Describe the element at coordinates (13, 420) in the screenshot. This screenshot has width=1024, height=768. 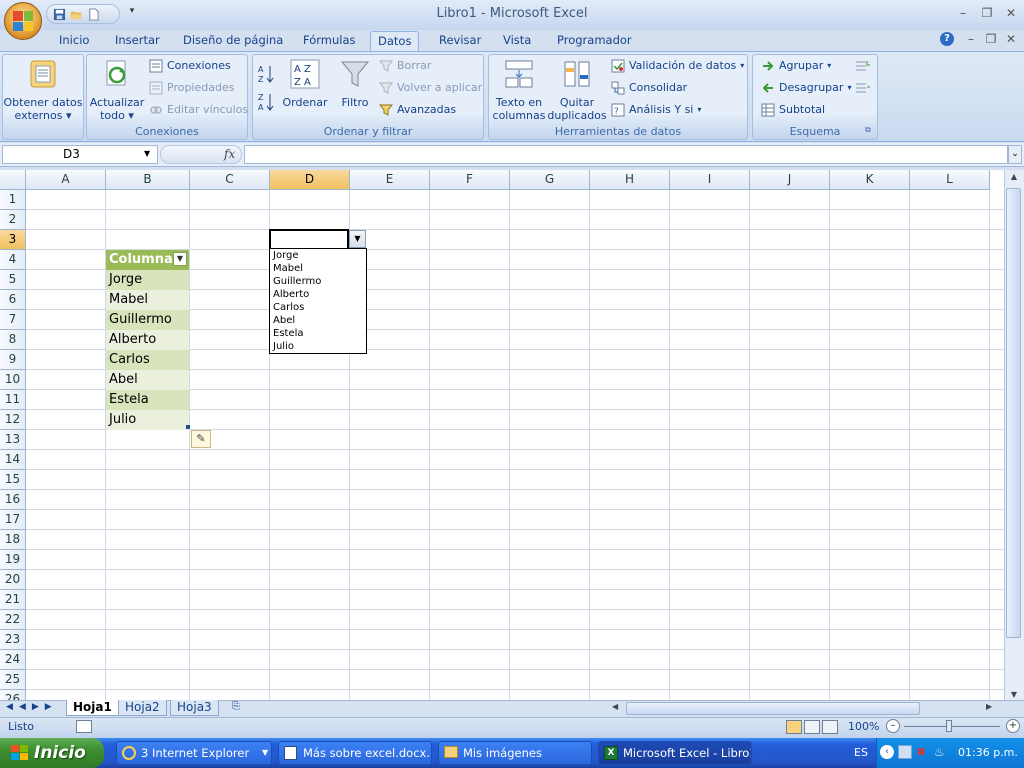
I see `row-header-12: 12` at that location.